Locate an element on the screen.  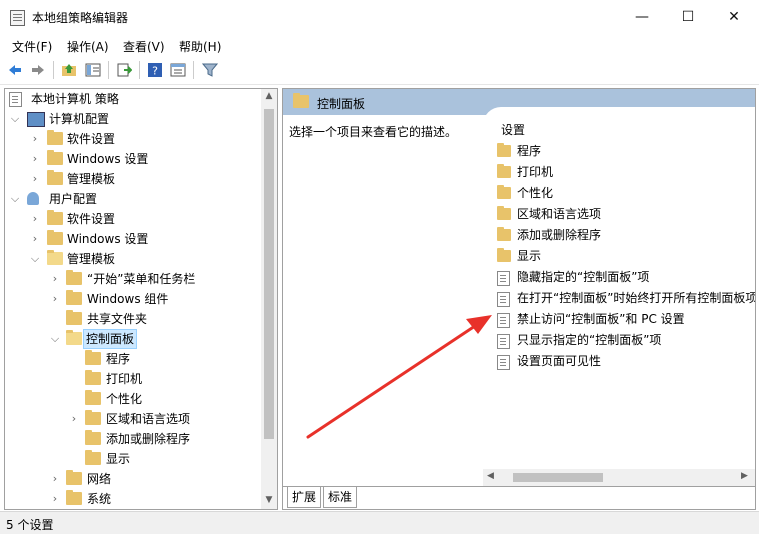
tree-label: 计算机配置 is located at coordinates (79, 119).